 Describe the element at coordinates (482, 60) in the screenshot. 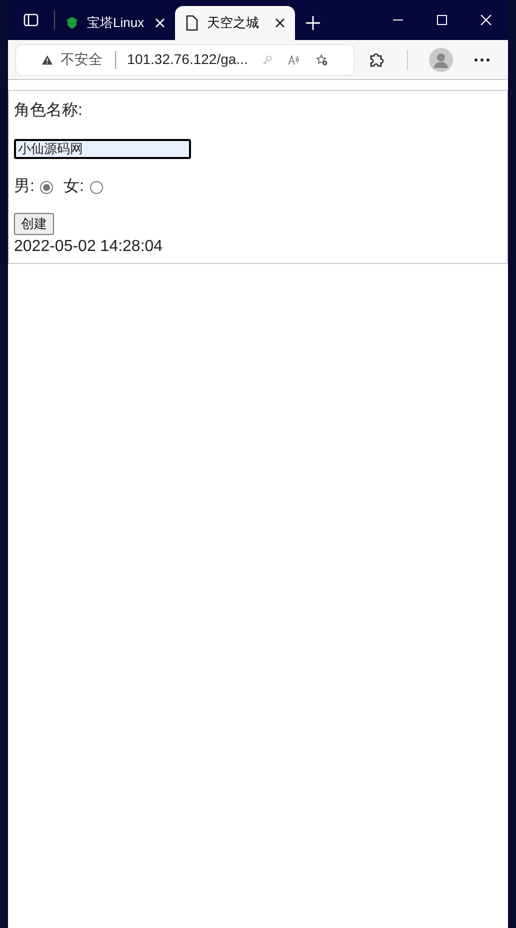

I see `more-icon` at that location.